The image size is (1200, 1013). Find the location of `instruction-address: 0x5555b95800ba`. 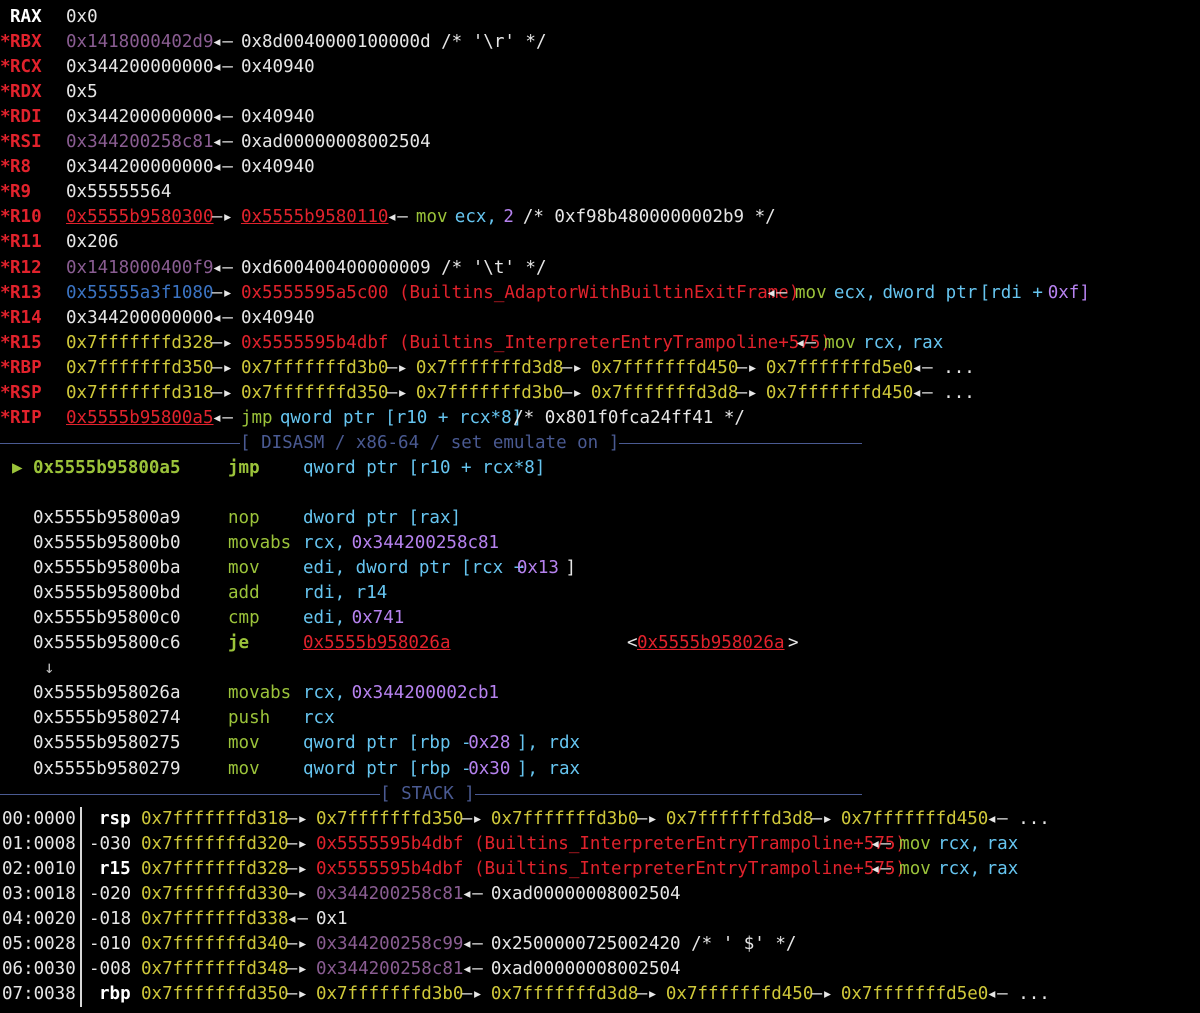

instruction-address: 0x5555b95800ba is located at coordinates (107, 568).